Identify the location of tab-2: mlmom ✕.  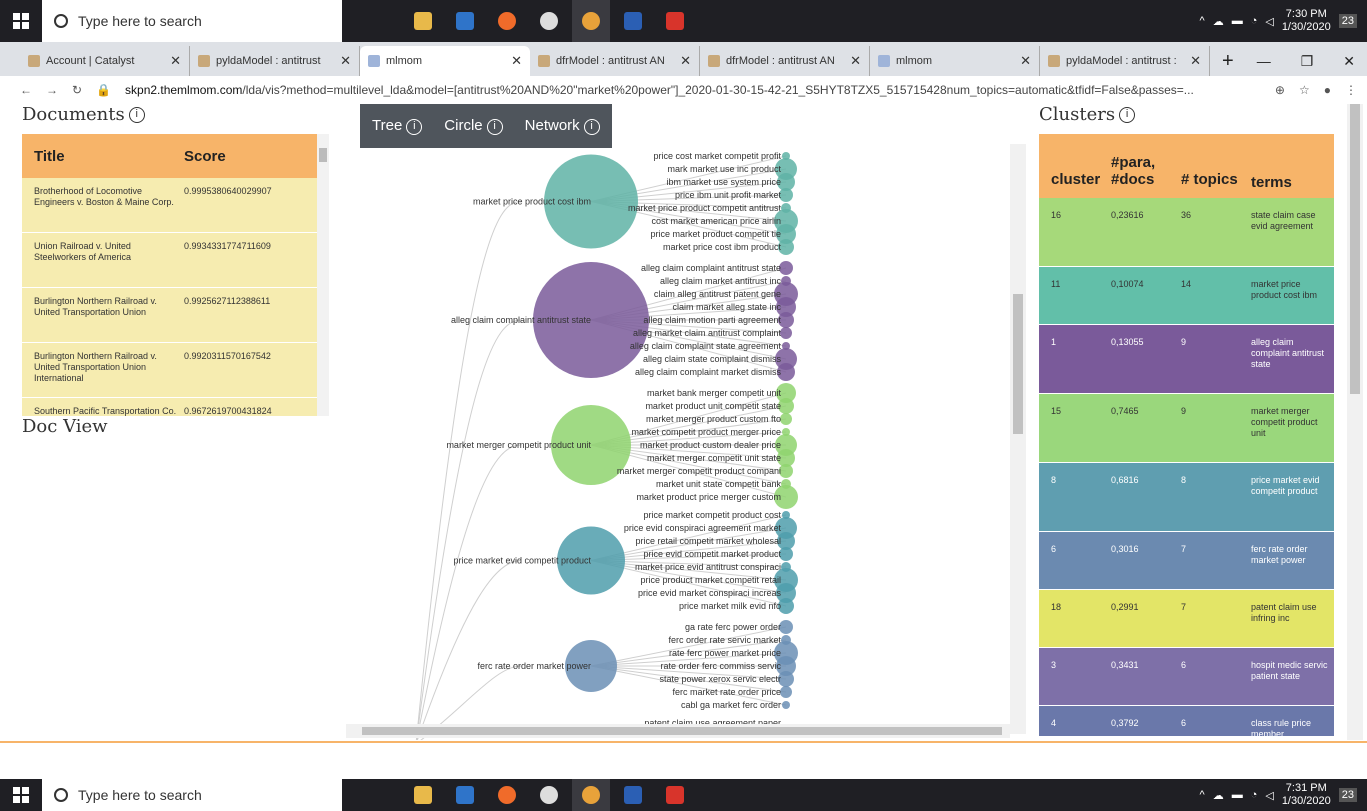
(445, 61).